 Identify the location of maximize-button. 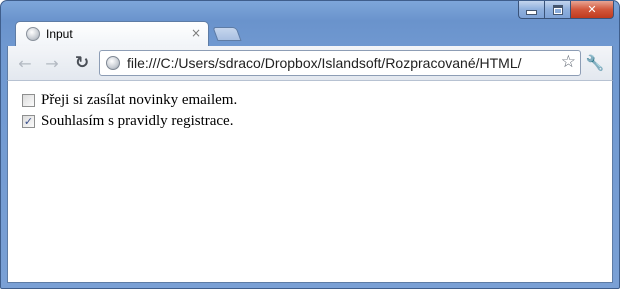
(557, 10).